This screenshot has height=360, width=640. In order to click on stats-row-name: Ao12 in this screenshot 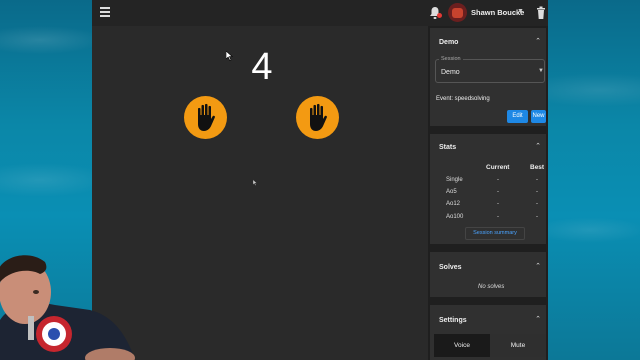, I will do `click(453, 204)`.